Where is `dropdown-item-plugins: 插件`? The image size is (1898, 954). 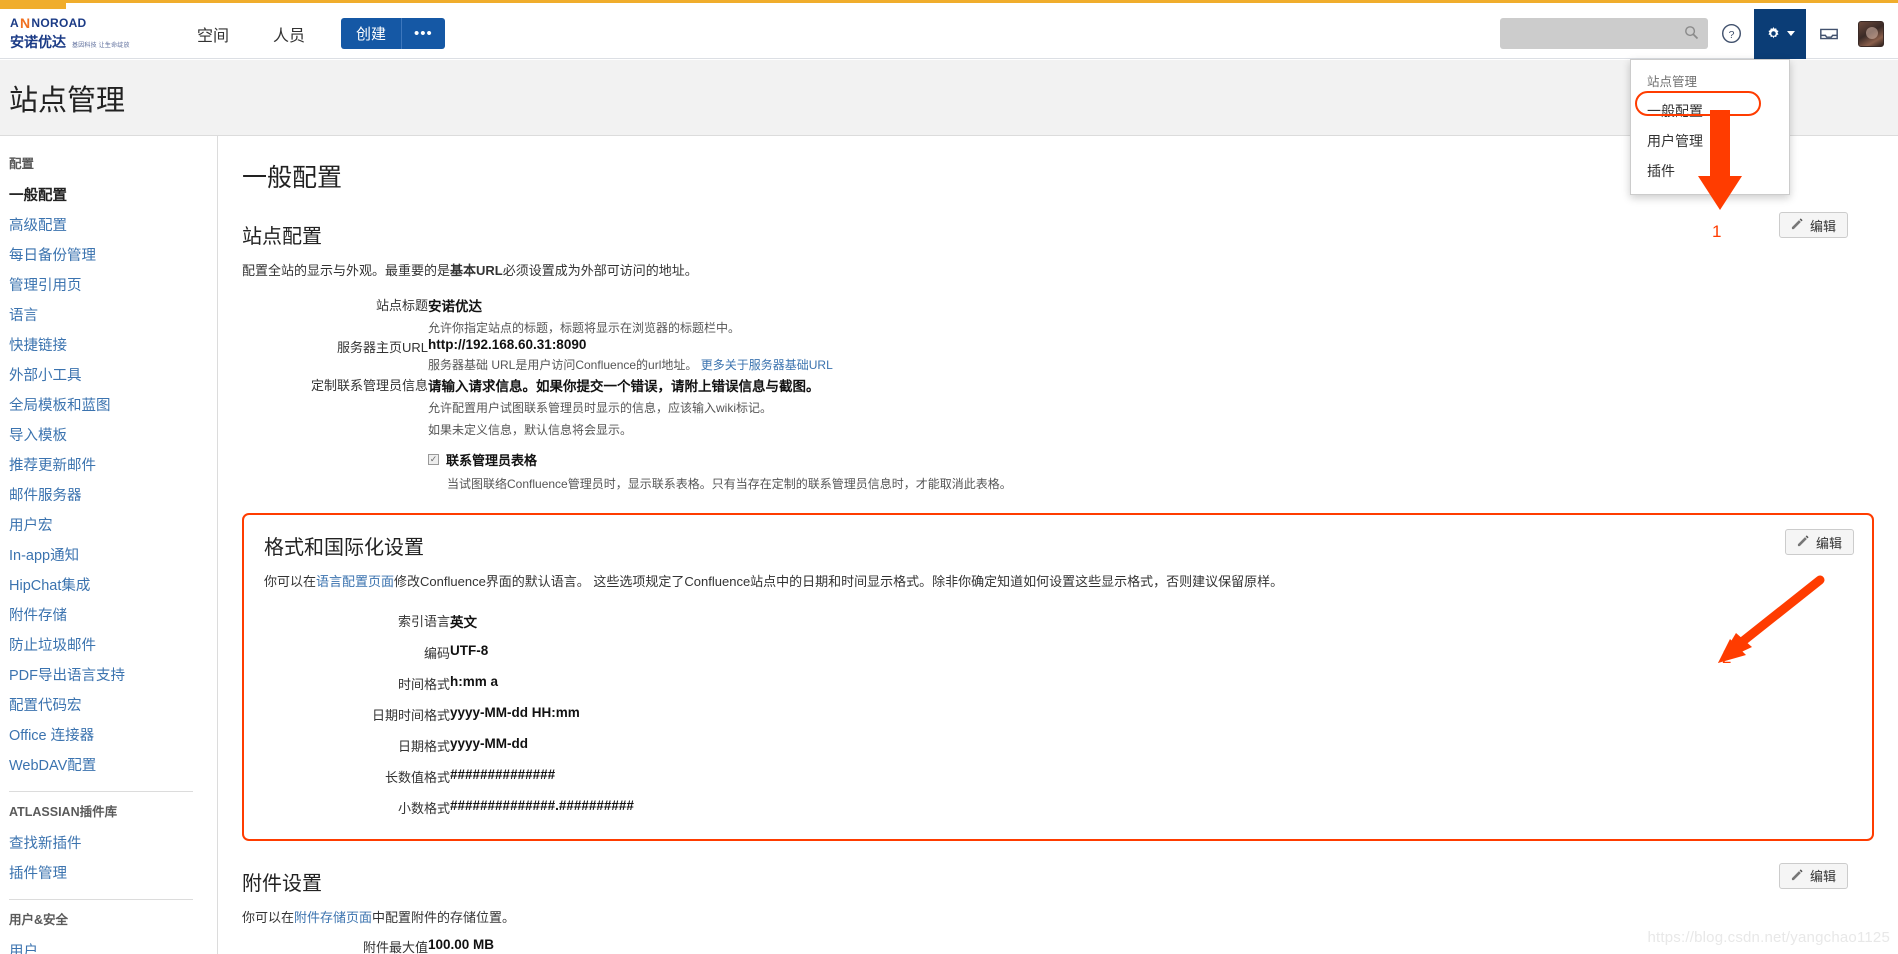
dropdown-item-plugins: 插件 is located at coordinates (1710, 171).